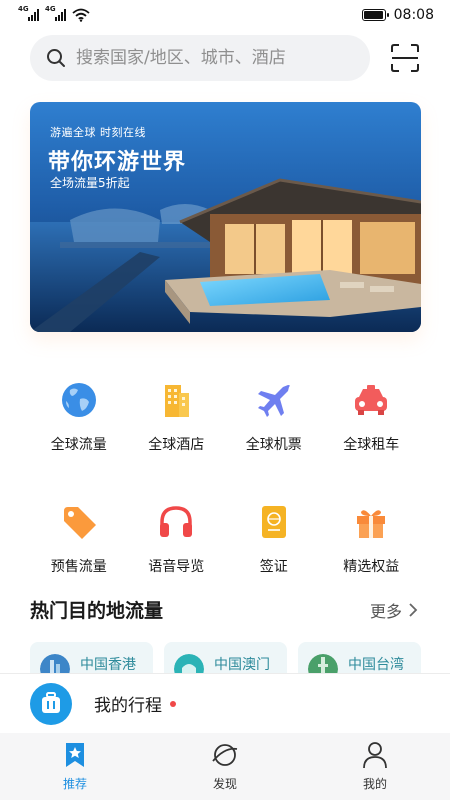 The width and height of the screenshot is (450, 800). Describe the element at coordinates (371, 400) in the screenshot. I see `car-icon` at that location.